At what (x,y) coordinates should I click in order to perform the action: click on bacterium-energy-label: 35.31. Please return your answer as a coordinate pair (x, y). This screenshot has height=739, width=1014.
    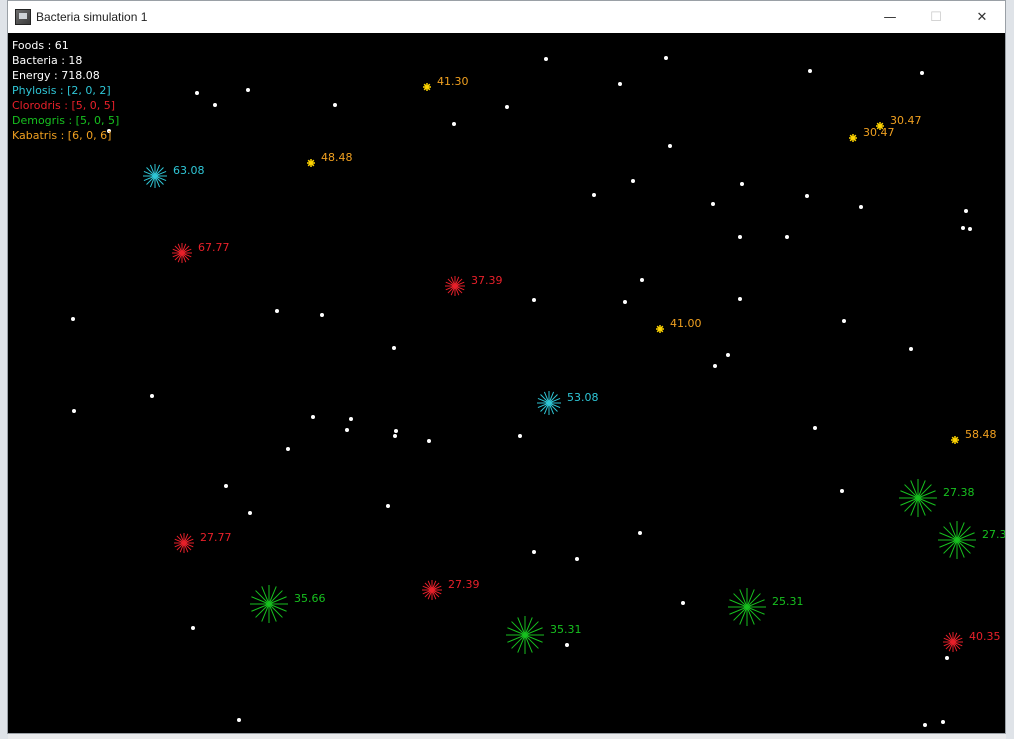
    Looking at the image, I should click on (566, 629).